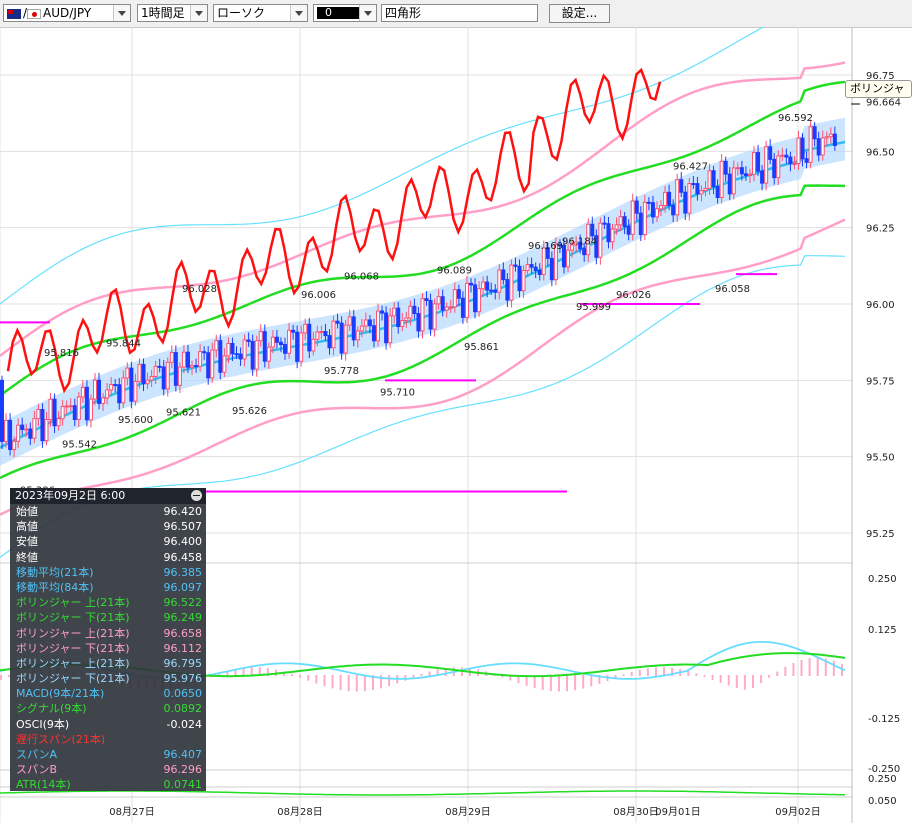 The image size is (912, 823). Describe the element at coordinates (345, 13) in the screenshot. I see `line-style-select: 0` at that location.